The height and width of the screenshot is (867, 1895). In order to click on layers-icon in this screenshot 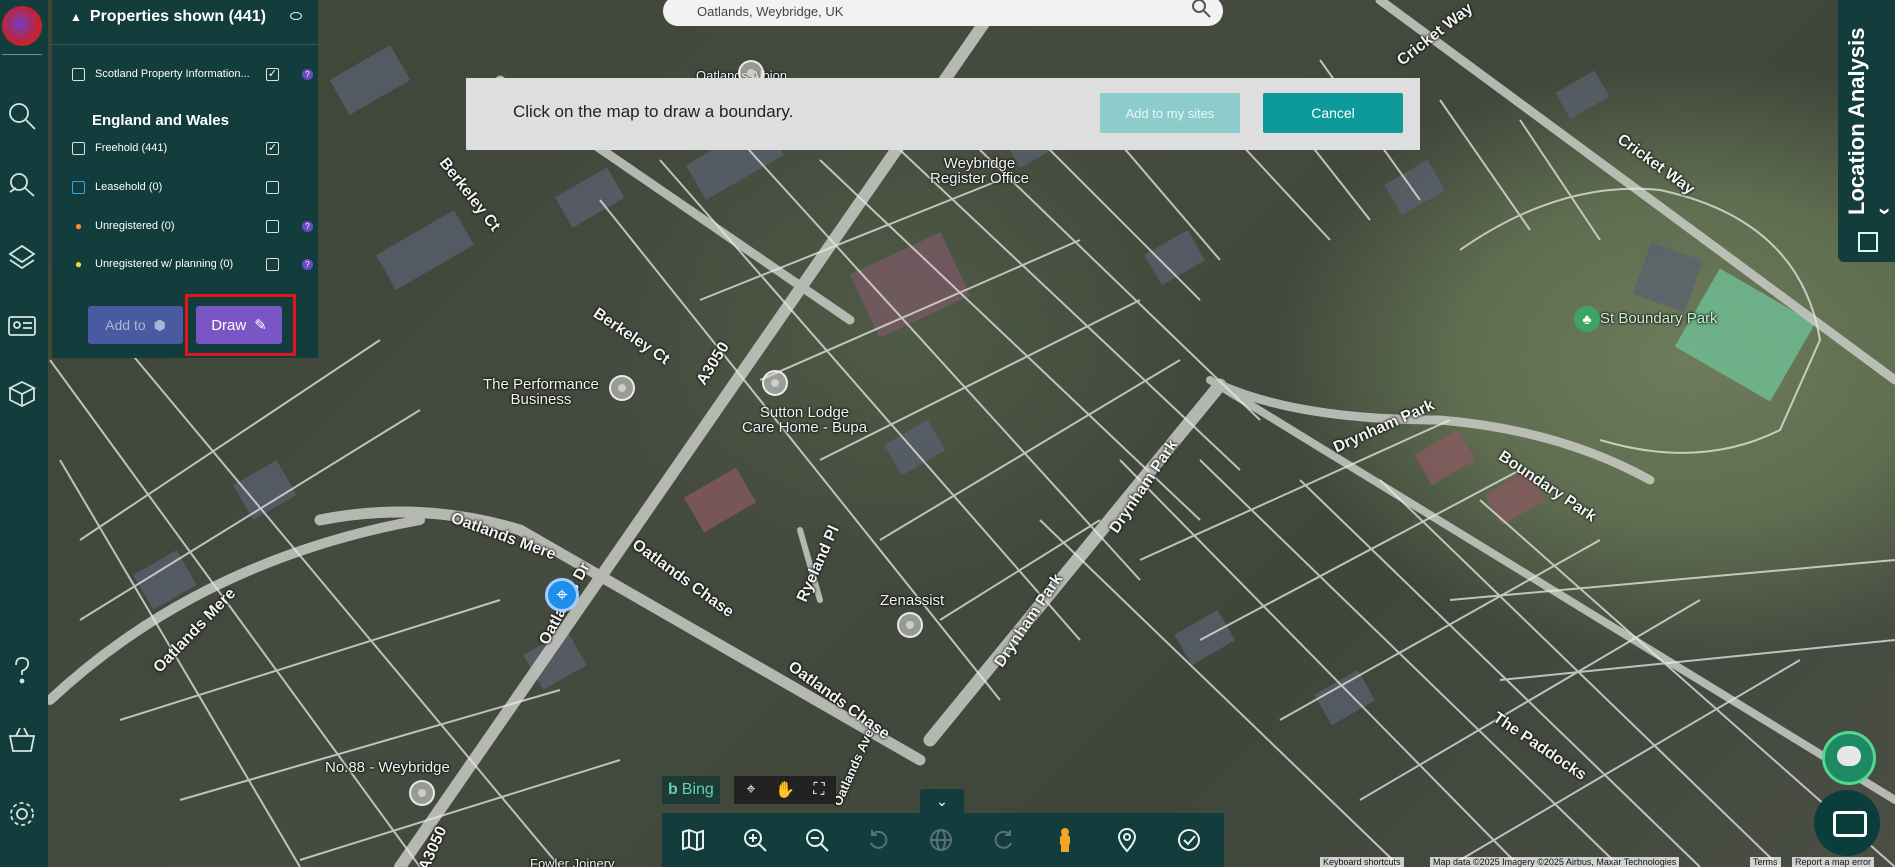, I will do `click(22, 256)`.